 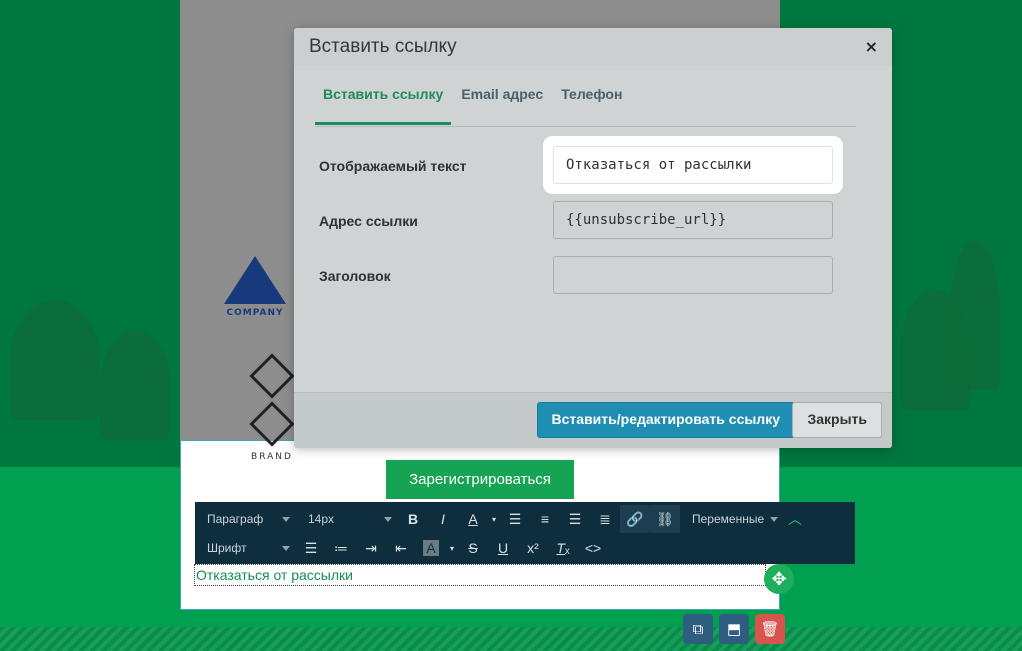 I want to click on dialog-title: Вставить ссылку, so click(x=383, y=46).